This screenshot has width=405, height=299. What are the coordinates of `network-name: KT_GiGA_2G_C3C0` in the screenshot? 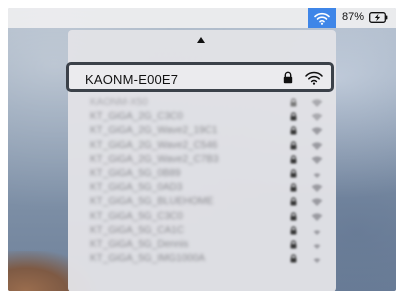 It's located at (136, 117).